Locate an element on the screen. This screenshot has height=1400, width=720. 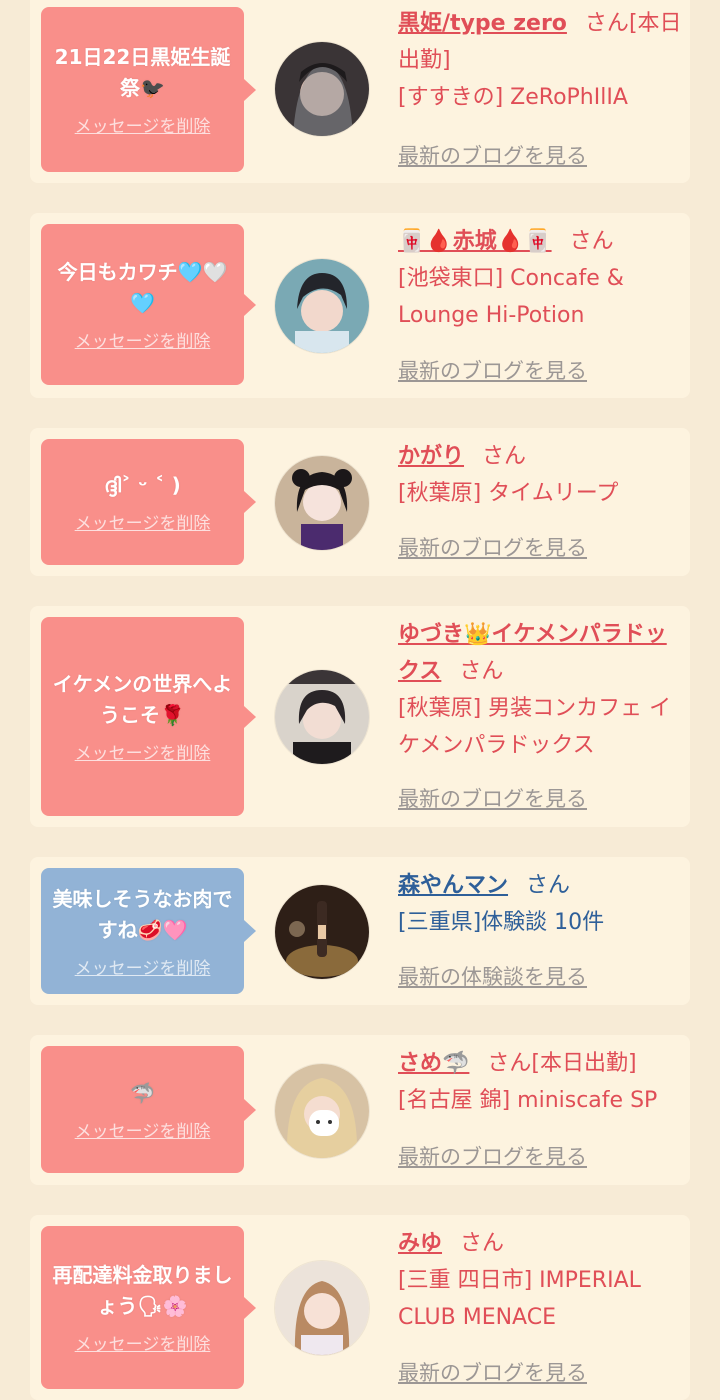
shop-detail: [すすきの] ZeRoPhIlIA is located at coordinates (513, 97).